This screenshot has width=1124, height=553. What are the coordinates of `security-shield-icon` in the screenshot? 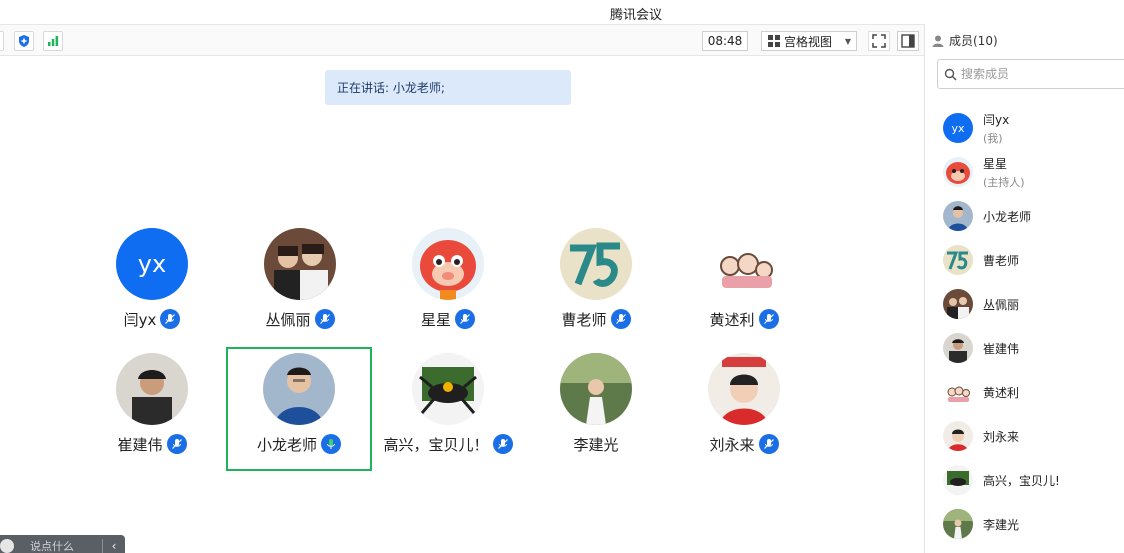 It's located at (24, 41).